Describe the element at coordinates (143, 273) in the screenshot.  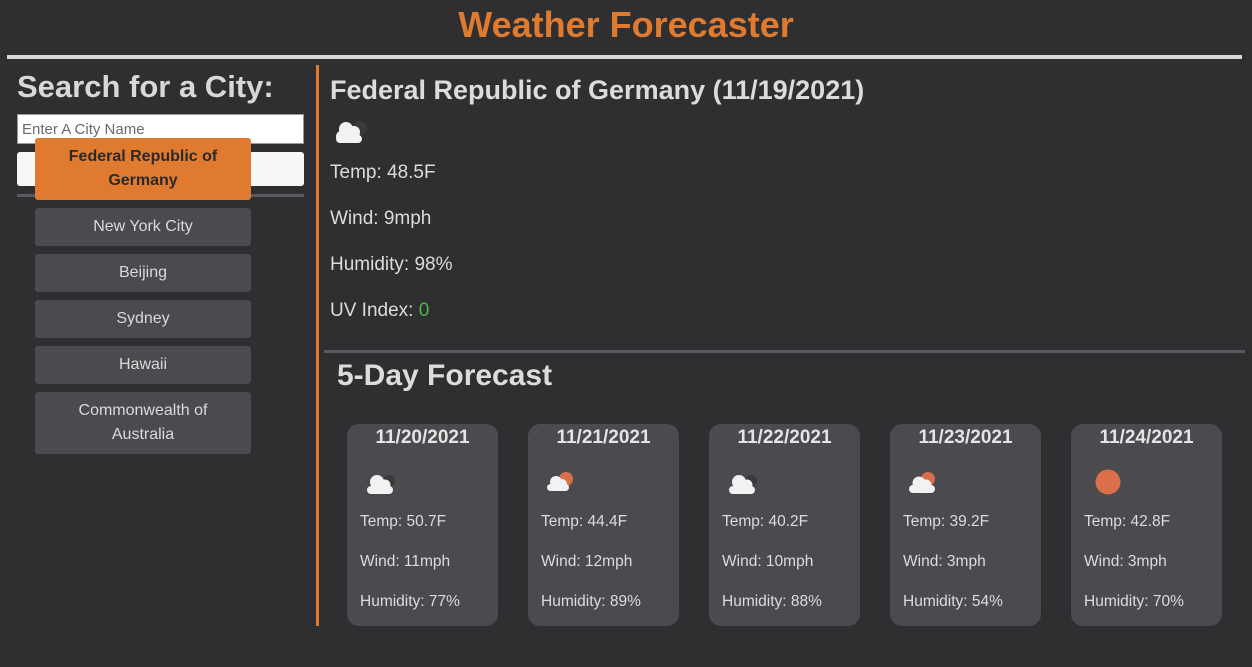
I see `history-item-beijing: Beijing` at that location.